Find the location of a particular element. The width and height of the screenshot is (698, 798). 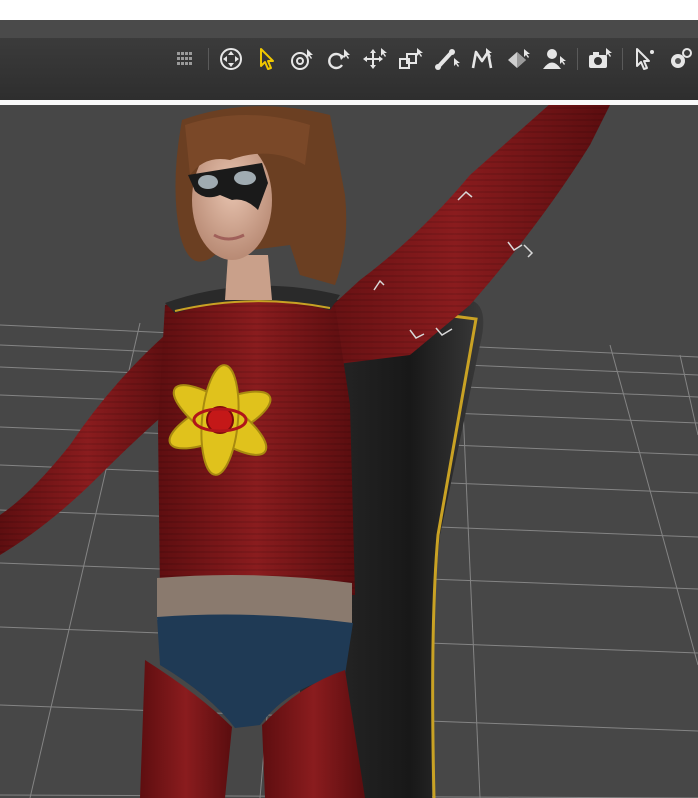

neck is located at coordinates (248, 277).